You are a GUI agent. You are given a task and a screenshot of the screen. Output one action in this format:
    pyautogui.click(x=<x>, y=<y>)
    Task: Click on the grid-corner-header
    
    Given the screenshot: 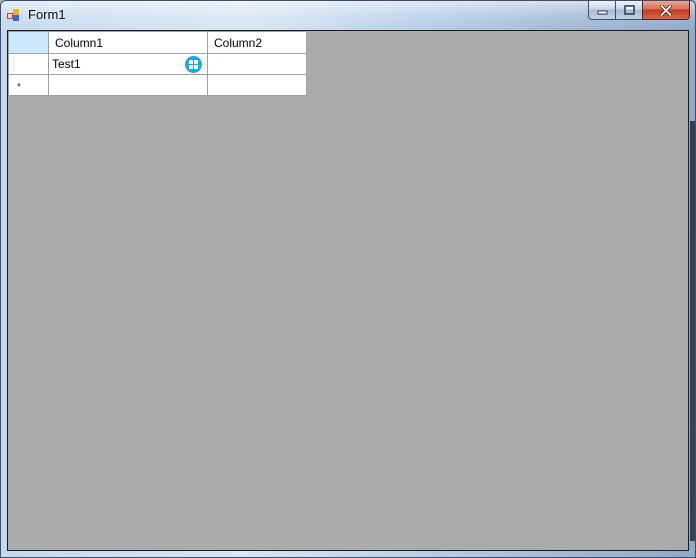 What is the action you would take?
    pyautogui.click(x=28, y=42)
    